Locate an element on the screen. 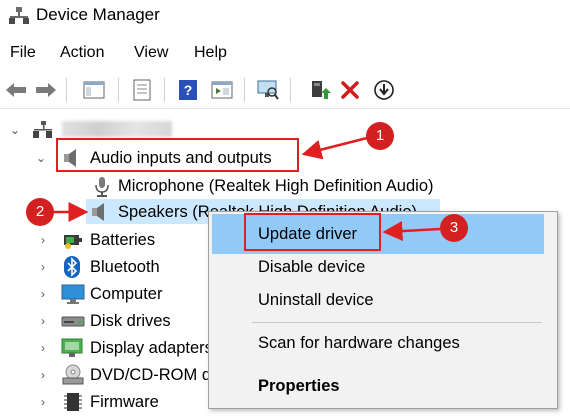  step-3-badge: 3 is located at coordinates (454, 228).